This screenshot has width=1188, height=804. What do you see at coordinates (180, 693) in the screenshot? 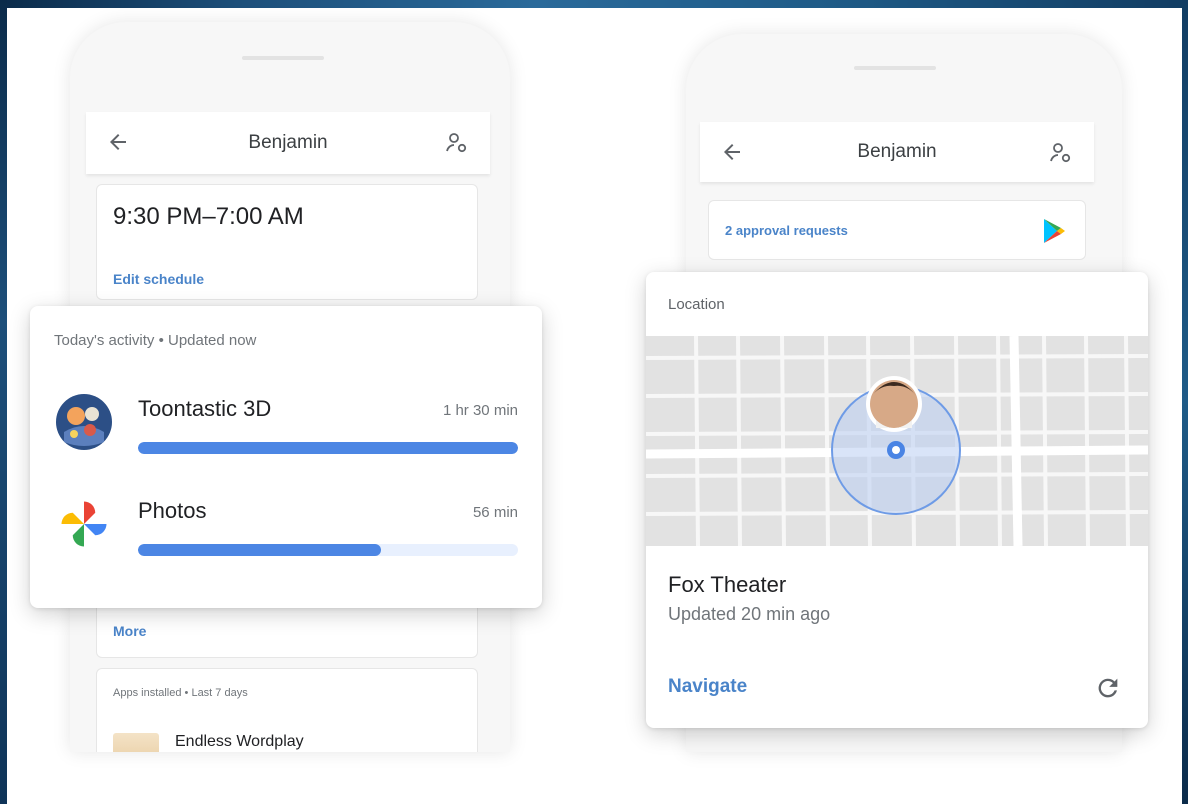
I see `apps-installed-caption: Apps installed • Last 7 days` at bounding box center [180, 693].